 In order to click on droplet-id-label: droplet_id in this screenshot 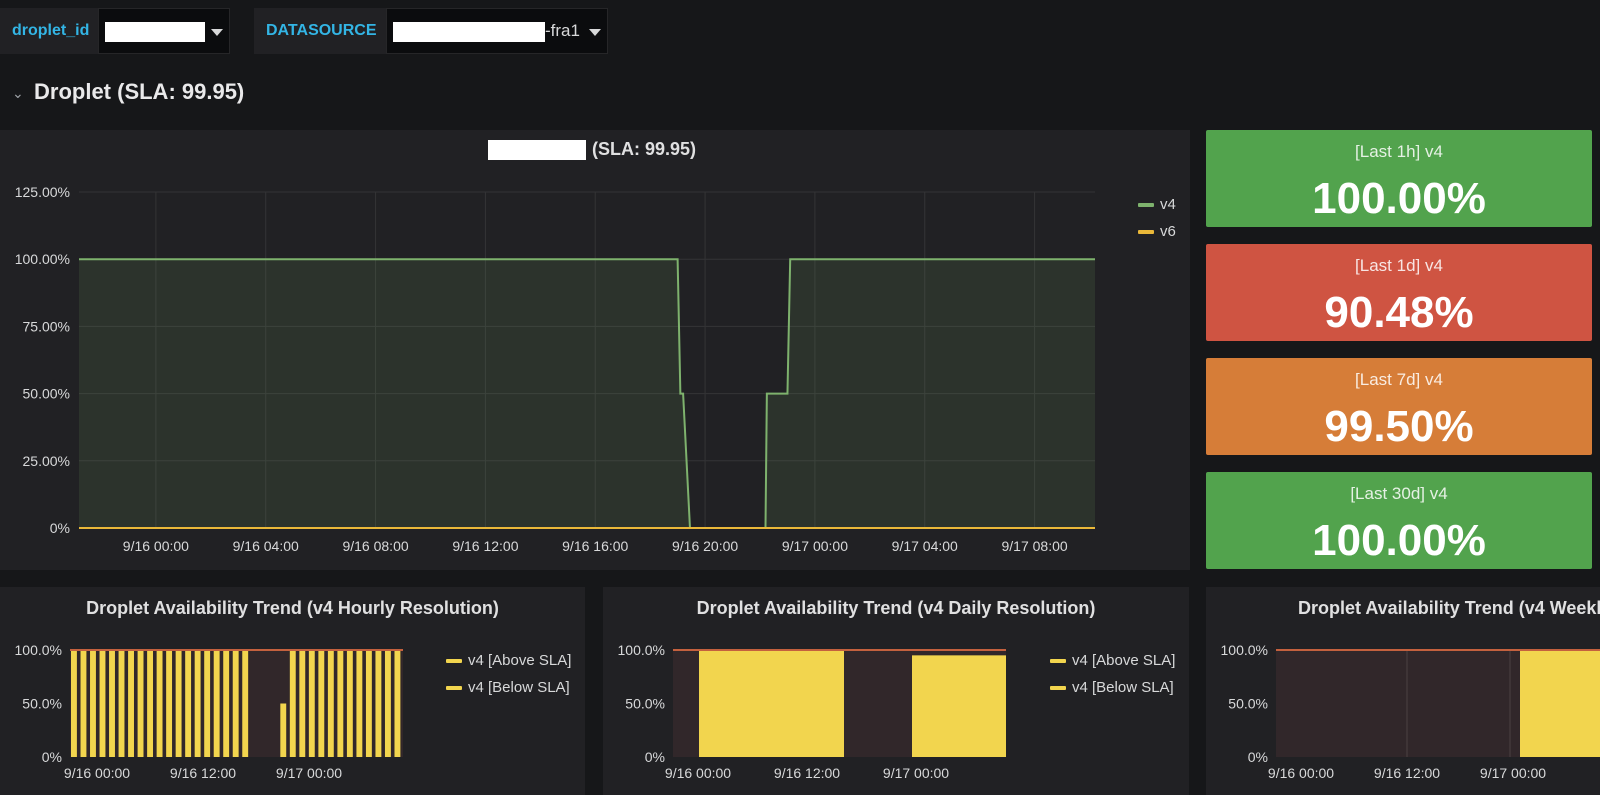, I will do `click(49, 31)`.